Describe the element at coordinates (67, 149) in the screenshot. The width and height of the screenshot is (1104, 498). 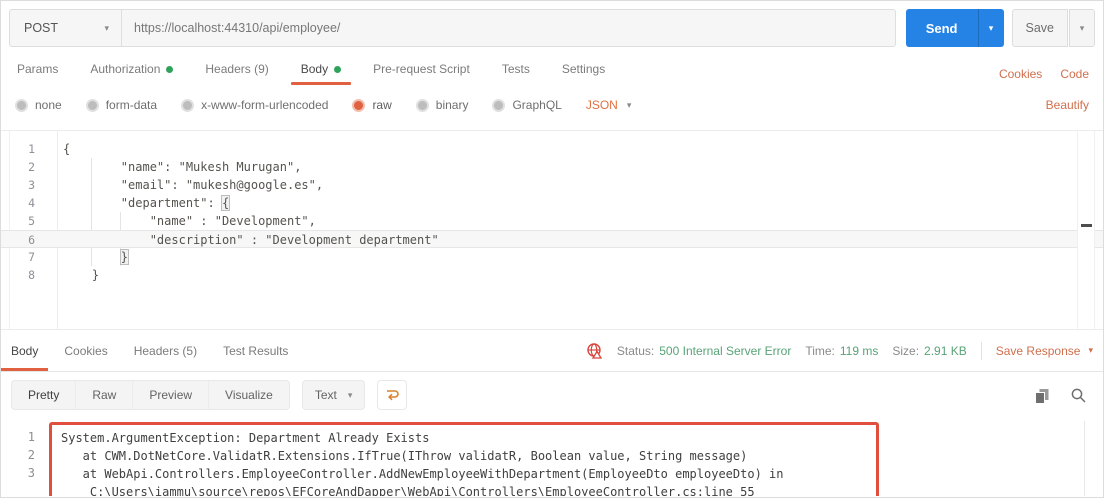
I see `code-text: {` at that location.